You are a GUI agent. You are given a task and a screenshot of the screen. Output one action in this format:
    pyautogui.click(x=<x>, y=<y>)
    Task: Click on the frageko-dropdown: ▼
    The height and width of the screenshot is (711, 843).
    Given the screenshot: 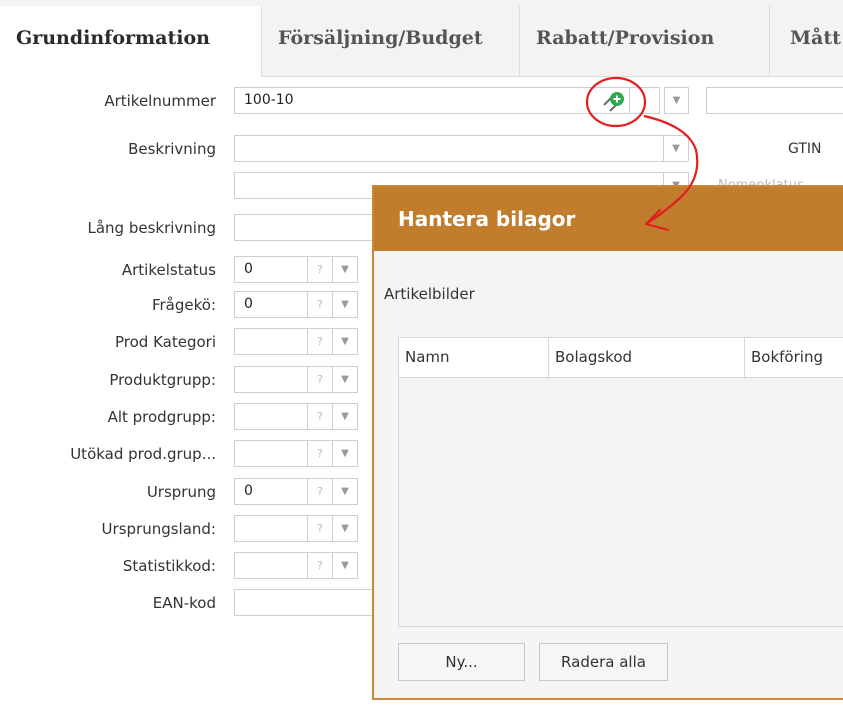 What is the action you would take?
    pyautogui.click(x=345, y=304)
    